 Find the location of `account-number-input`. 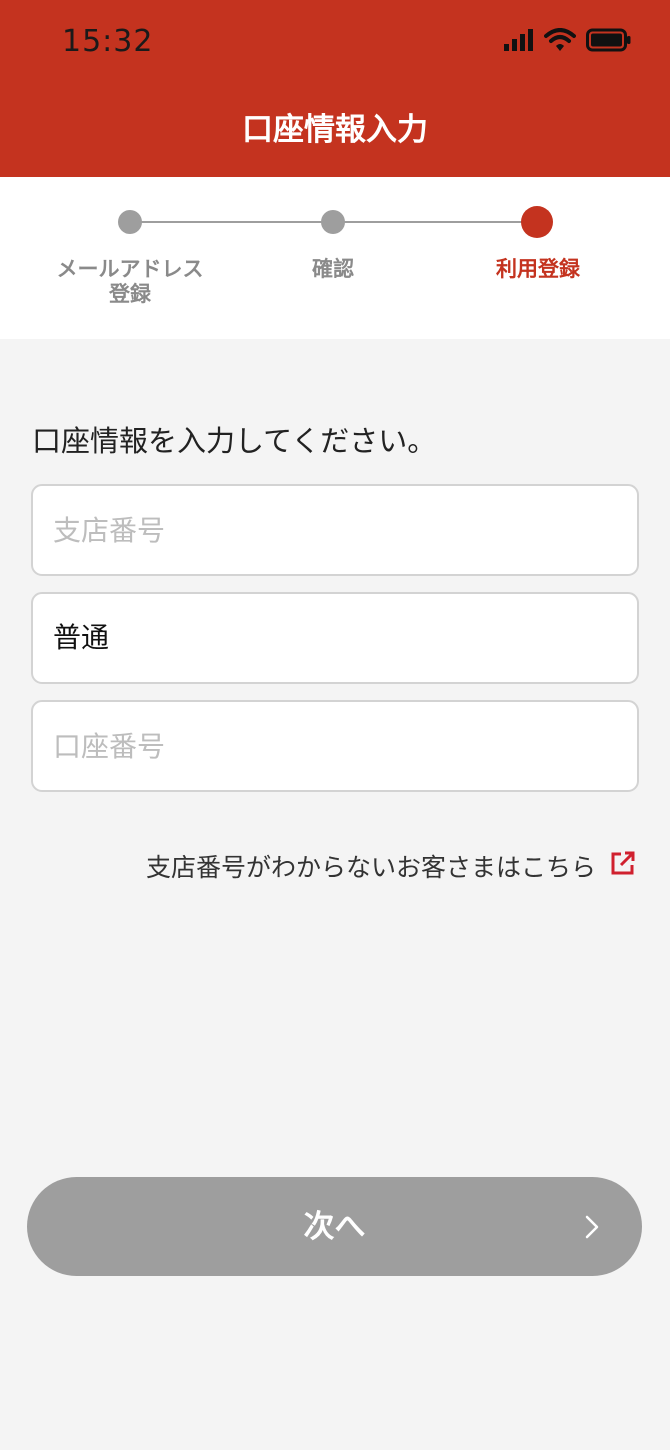

account-number-input is located at coordinates (333, 746).